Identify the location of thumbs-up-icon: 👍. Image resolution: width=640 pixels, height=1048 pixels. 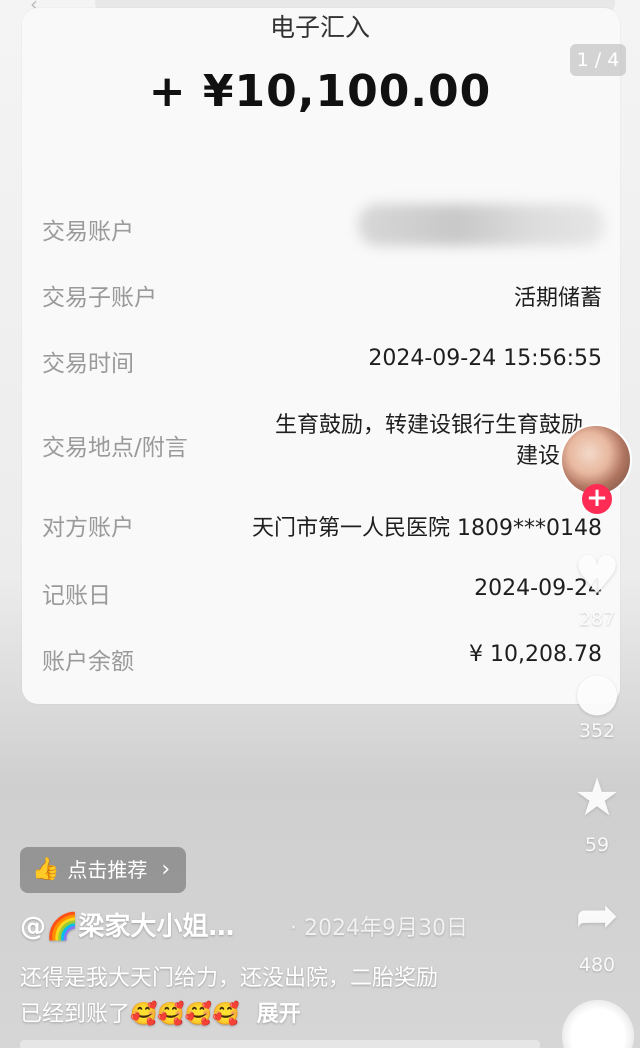
(46, 869).